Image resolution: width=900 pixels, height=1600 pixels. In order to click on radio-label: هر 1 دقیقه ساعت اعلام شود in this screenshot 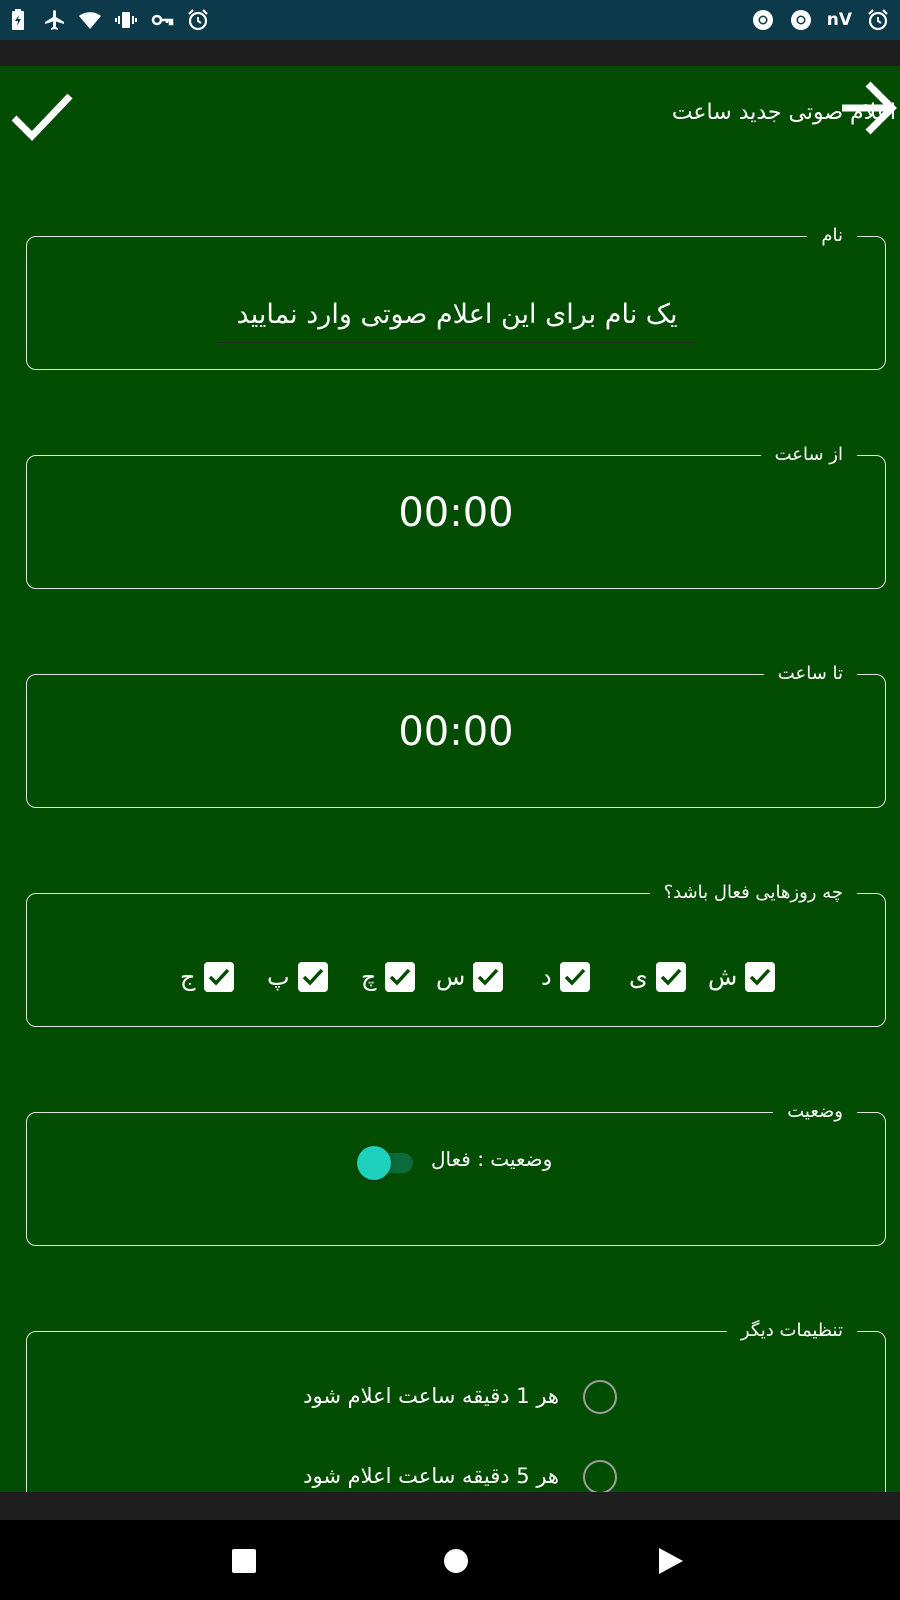, I will do `click(431, 1396)`.